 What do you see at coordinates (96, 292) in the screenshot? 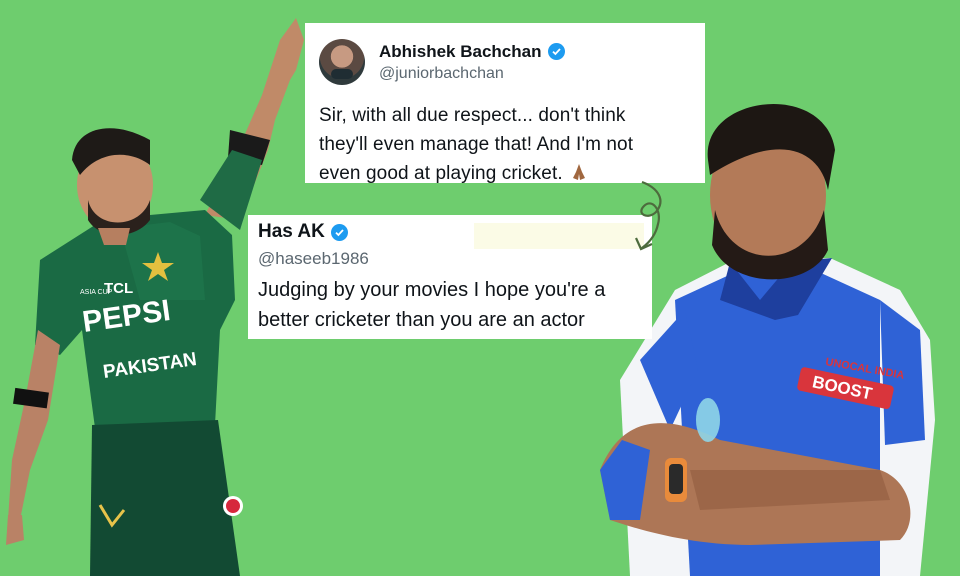
I see `jersey-badge-asia-cup: ASIA CUP` at bounding box center [96, 292].